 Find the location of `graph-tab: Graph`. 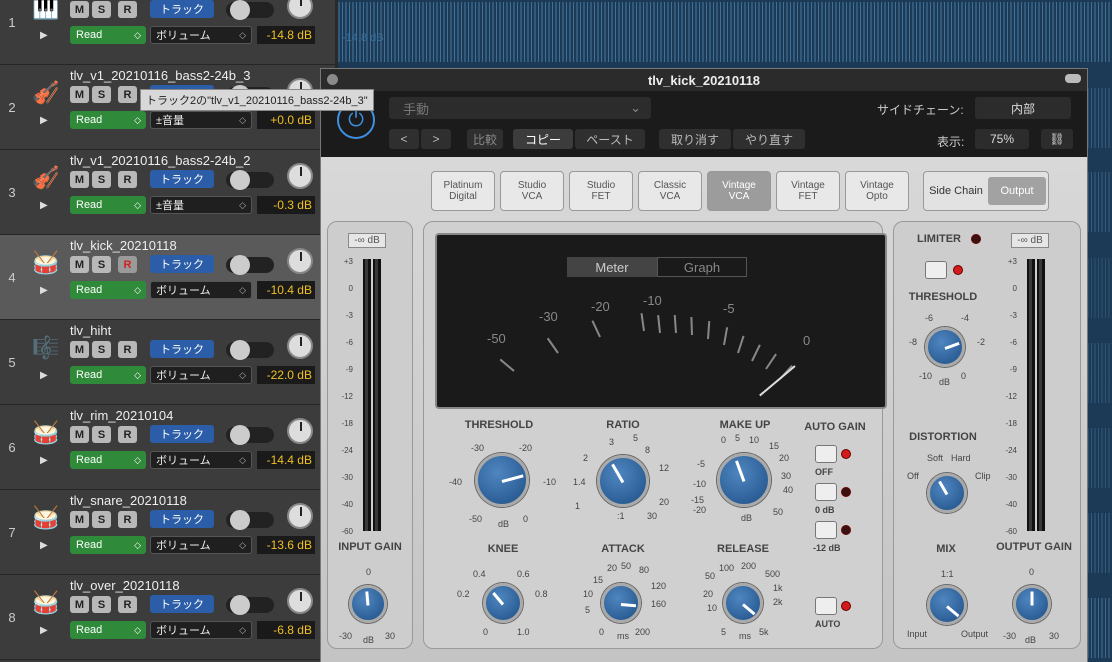

graph-tab: Graph is located at coordinates (702, 267).